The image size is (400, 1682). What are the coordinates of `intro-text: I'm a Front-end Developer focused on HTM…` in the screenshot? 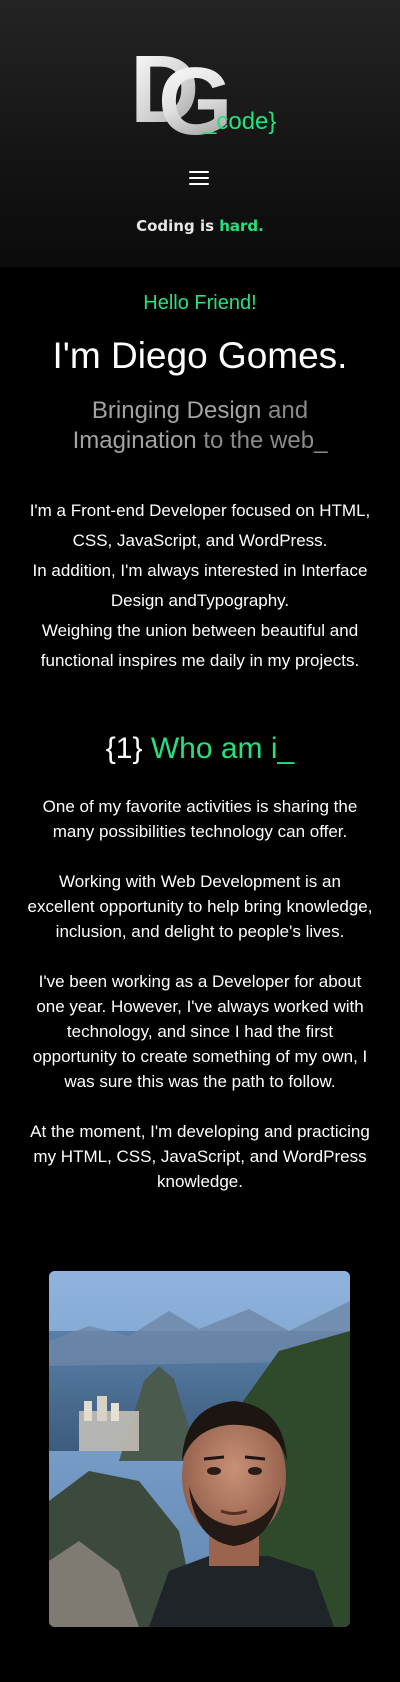 It's located at (200, 586).